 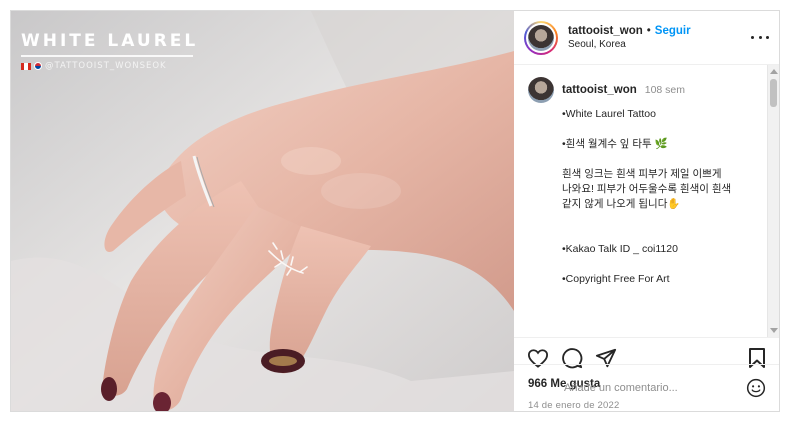 I want to click on author-username: tattooist_won, so click(x=605, y=31).